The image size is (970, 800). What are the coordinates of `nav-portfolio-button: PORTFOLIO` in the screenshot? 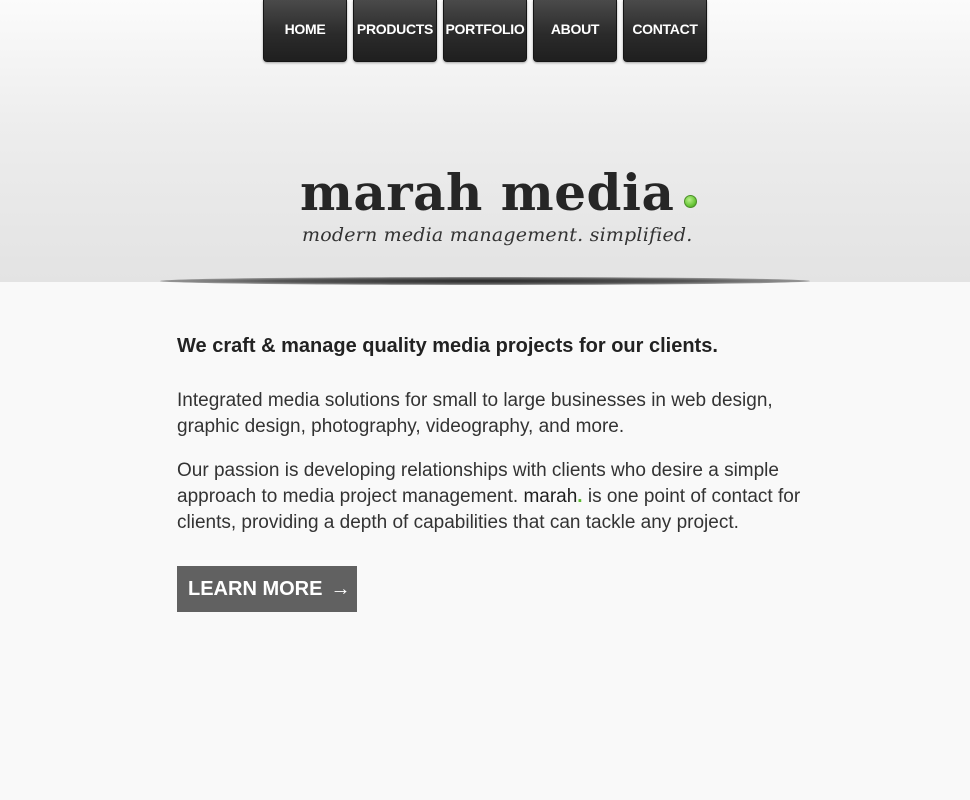 It's located at (485, 31).